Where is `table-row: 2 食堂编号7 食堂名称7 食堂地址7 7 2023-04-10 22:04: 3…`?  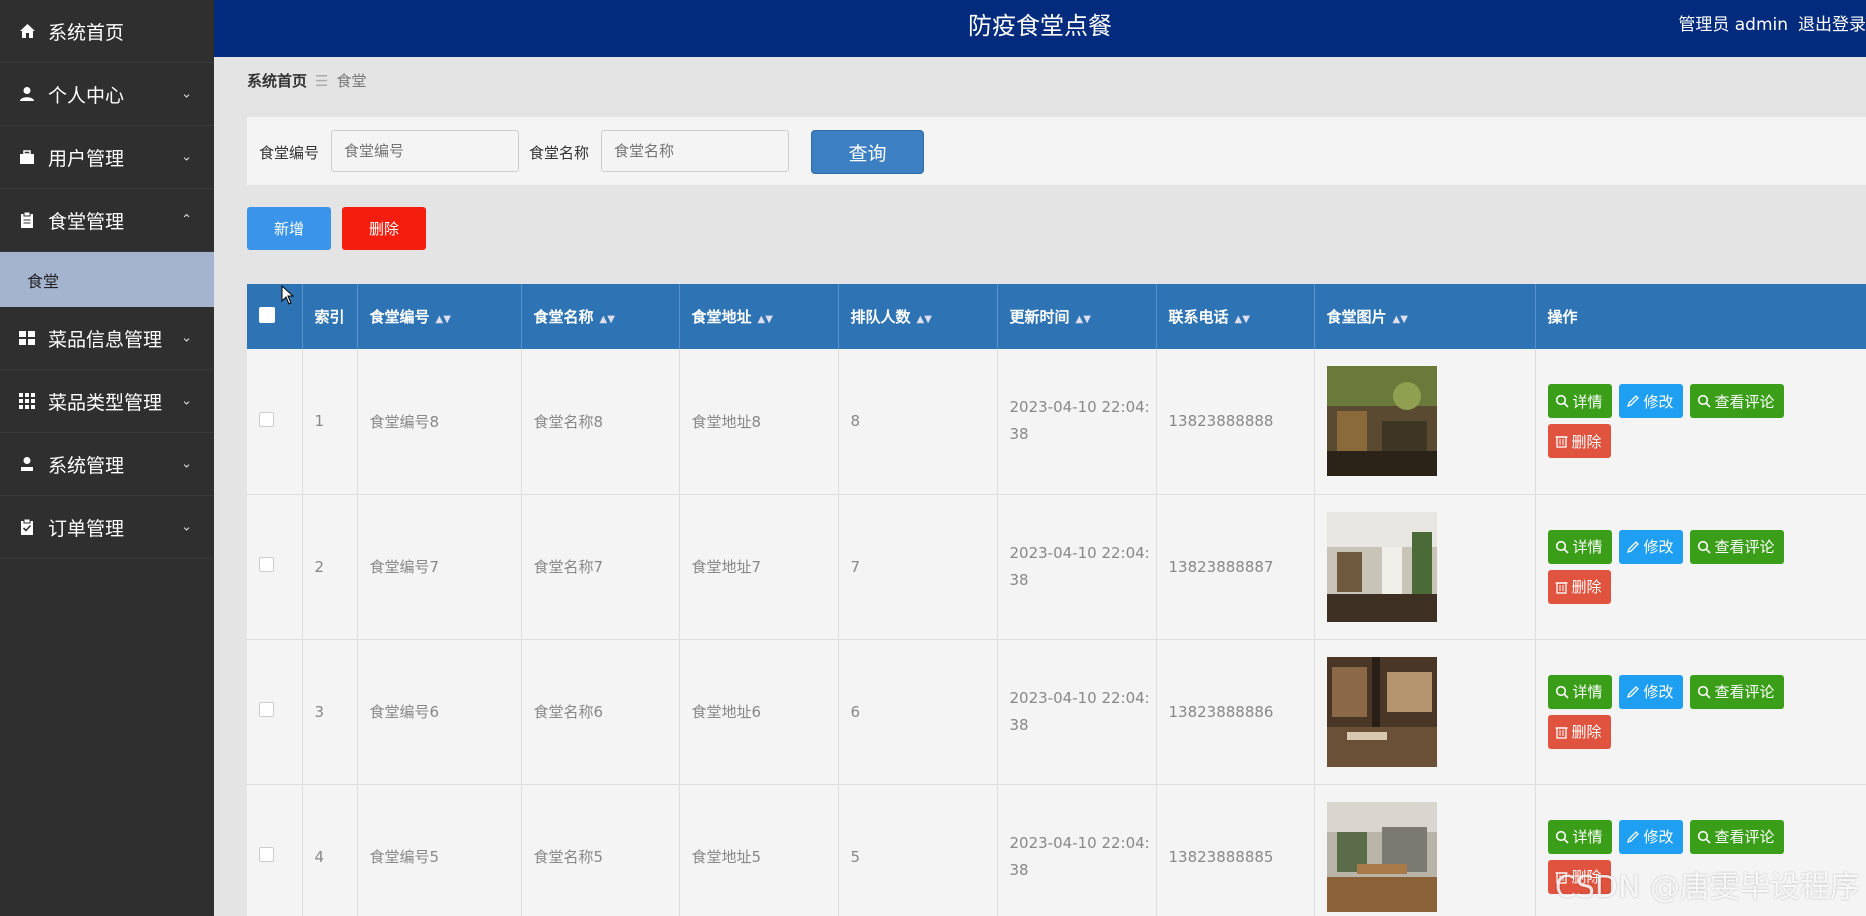 table-row: 2 食堂编号7 食堂名称7 食堂地址7 7 2023-04-10 22:04: 3… is located at coordinates (1056, 567).